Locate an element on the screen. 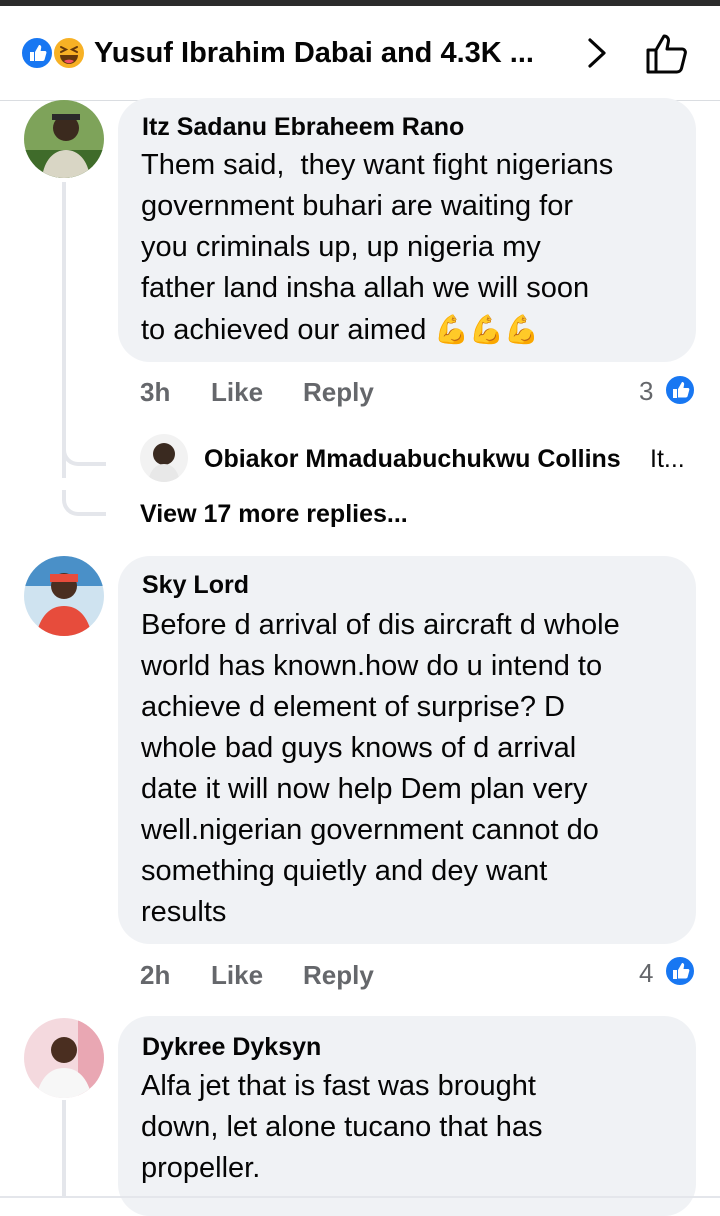 The height and width of the screenshot is (1216, 720). comment-author: Dykree Dyksyn is located at coordinates (231, 1047).